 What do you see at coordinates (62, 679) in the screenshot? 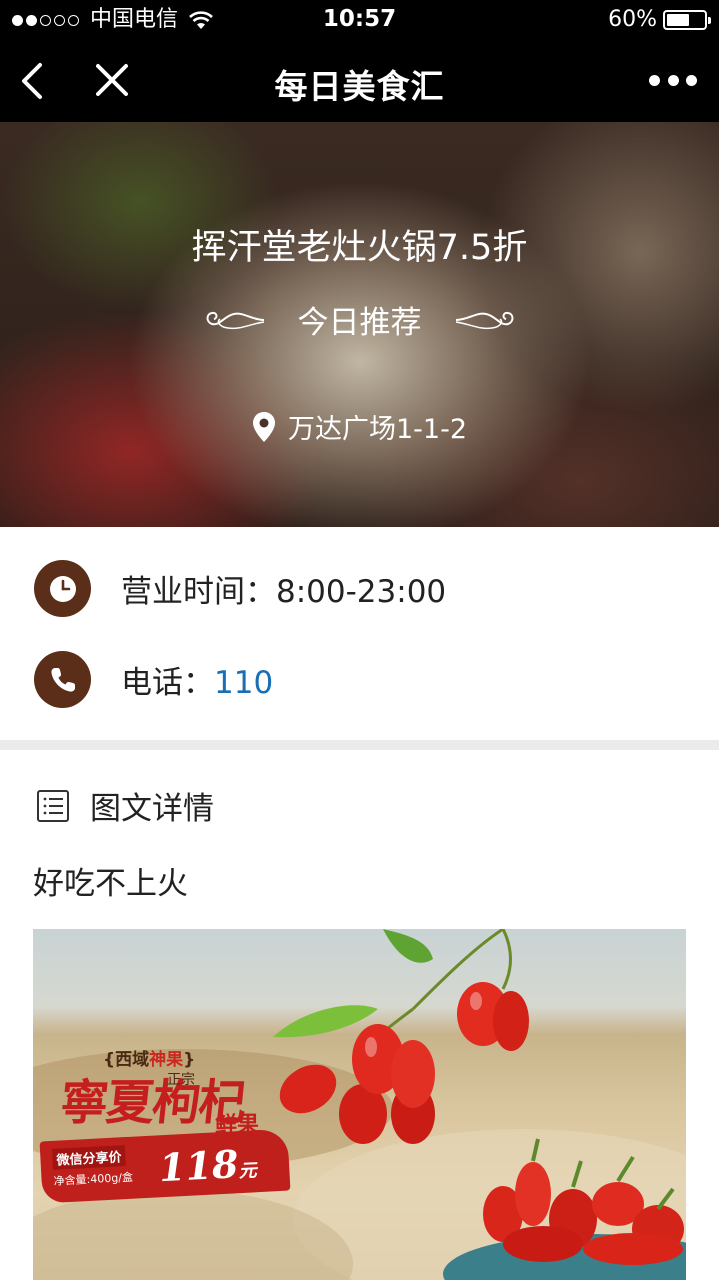
I see `phone-icon` at bounding box center [62, 679].